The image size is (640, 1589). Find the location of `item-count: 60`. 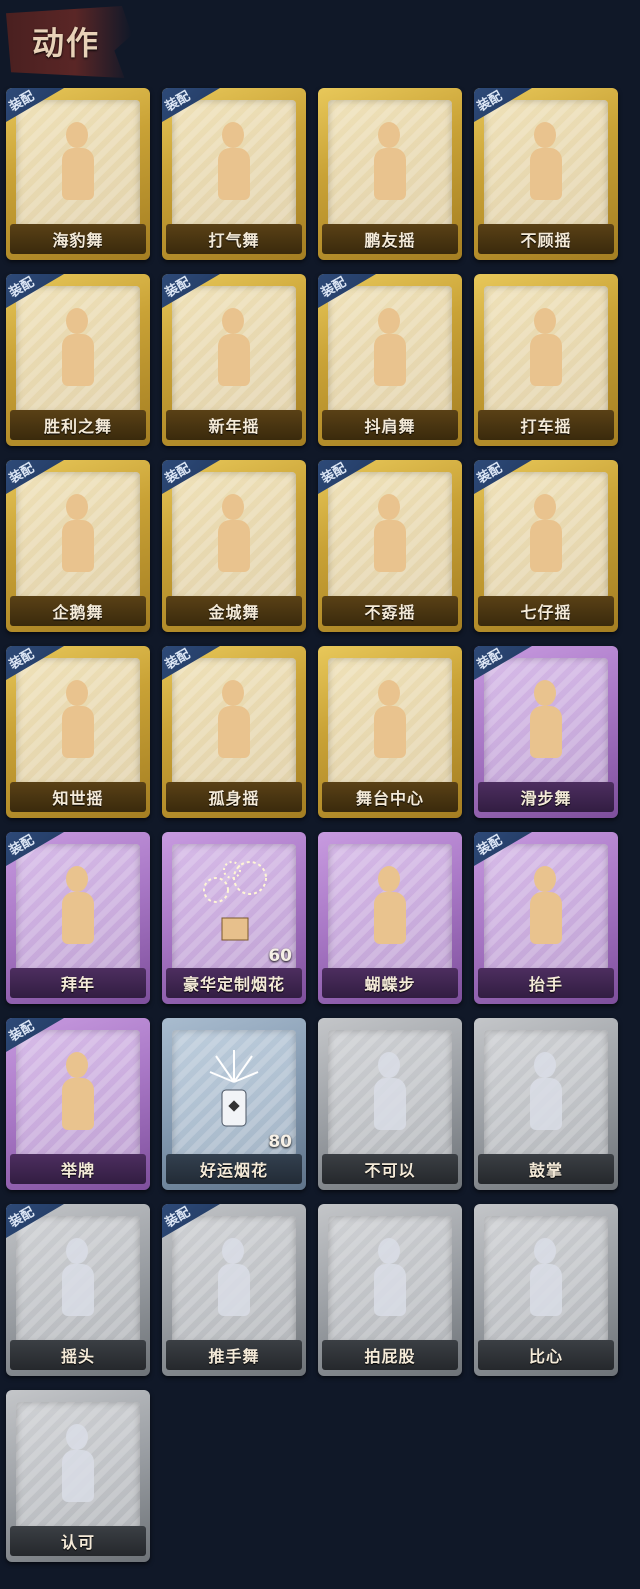

item-count: 60 is located at coordinates (280, 956).